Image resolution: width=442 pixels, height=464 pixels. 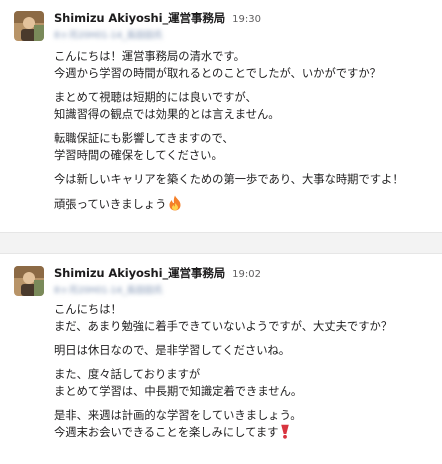 I want to click on message-line: こんにちは！運営事務局の清水です。, so click(x=149, y=56).